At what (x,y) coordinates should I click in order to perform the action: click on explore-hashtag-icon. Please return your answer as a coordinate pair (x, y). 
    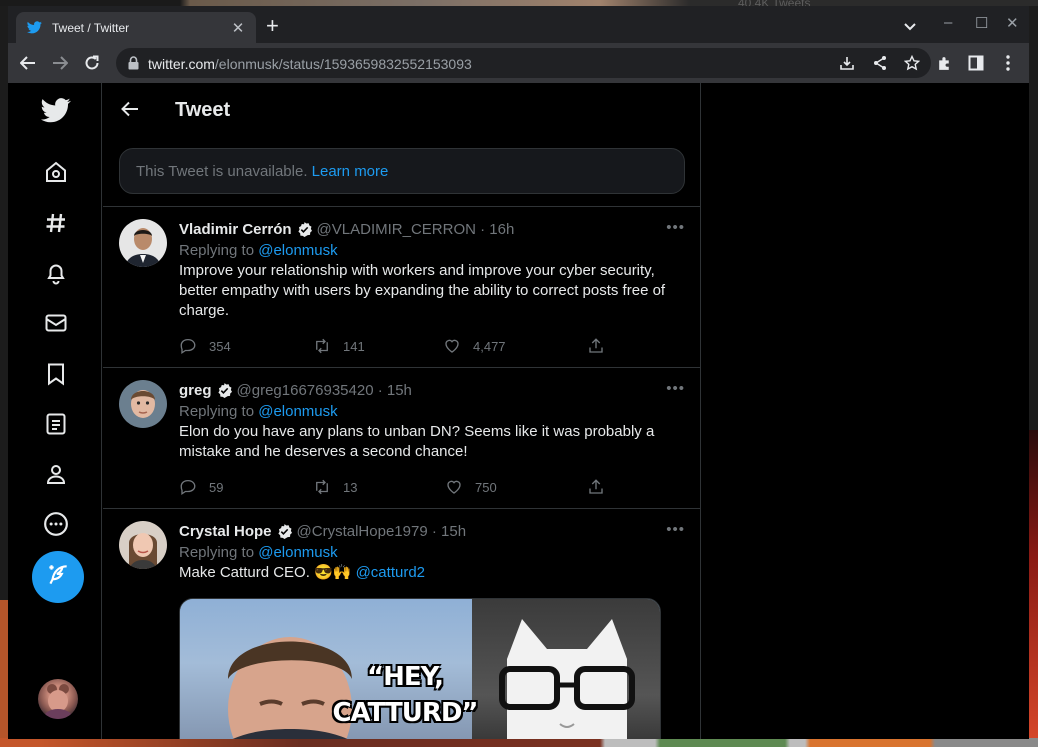
    Looking at the image, I should click on (56, 223).